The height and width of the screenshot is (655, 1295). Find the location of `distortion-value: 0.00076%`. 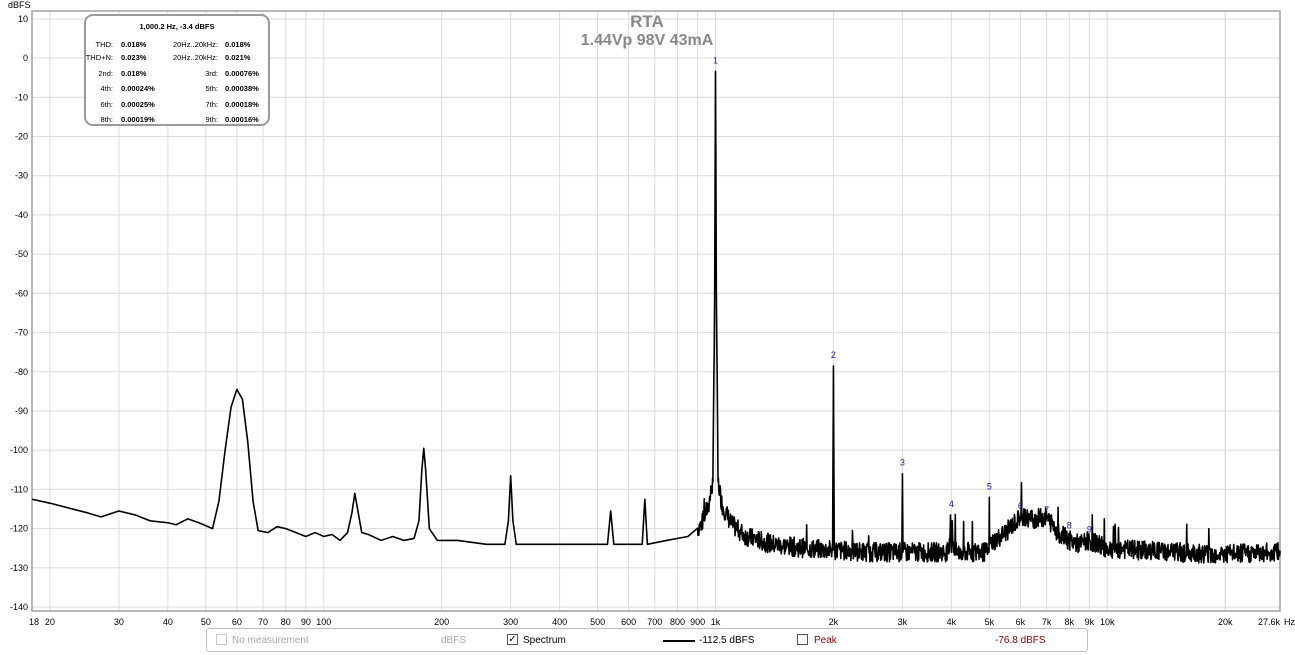

distortion-value: 0.00076% is located at coordinates (242, 73).